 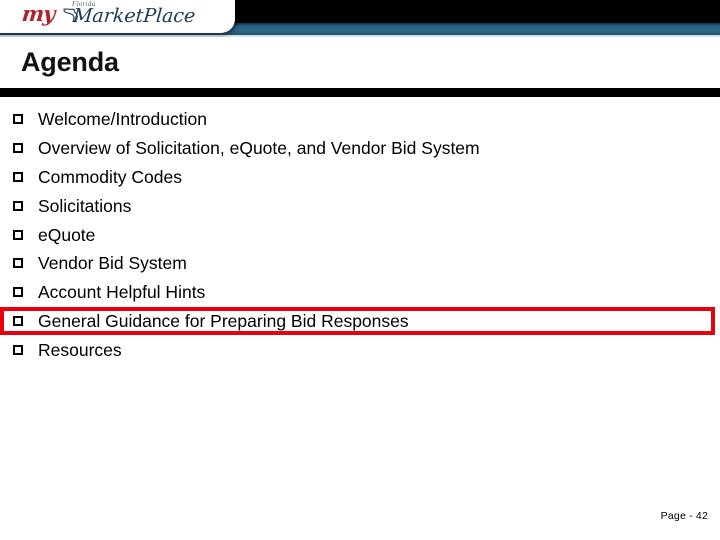 I want to click on list-item: eQuote, so click(x=360, y=234).